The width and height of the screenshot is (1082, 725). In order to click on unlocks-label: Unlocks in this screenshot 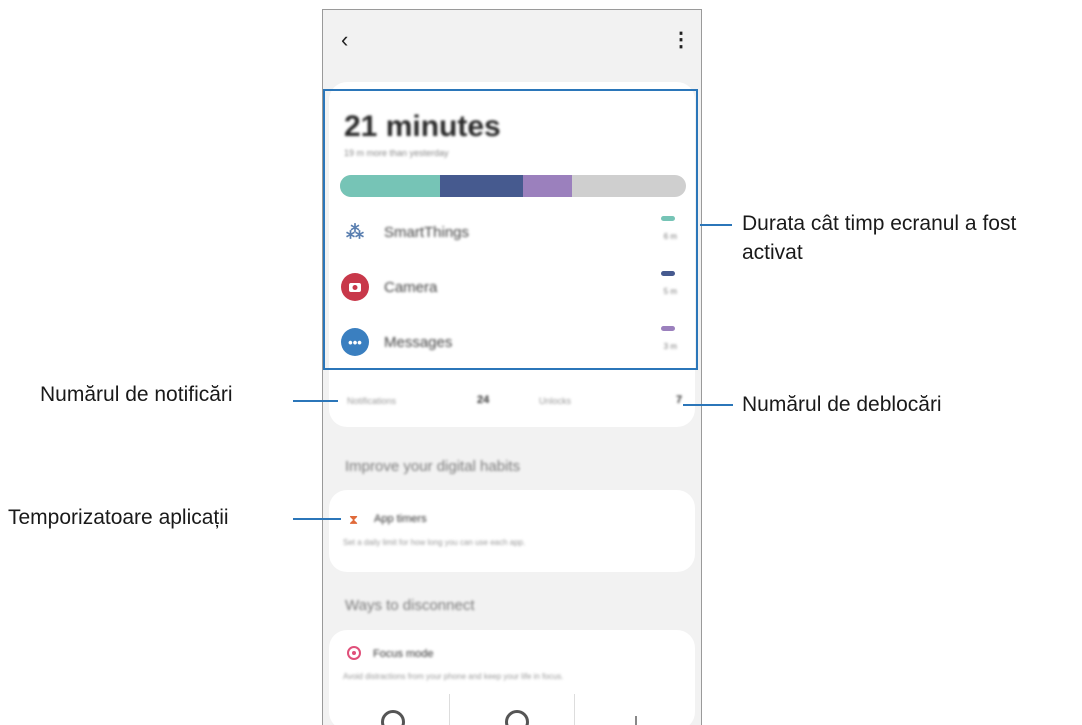, I will do `click(555, 401)`.